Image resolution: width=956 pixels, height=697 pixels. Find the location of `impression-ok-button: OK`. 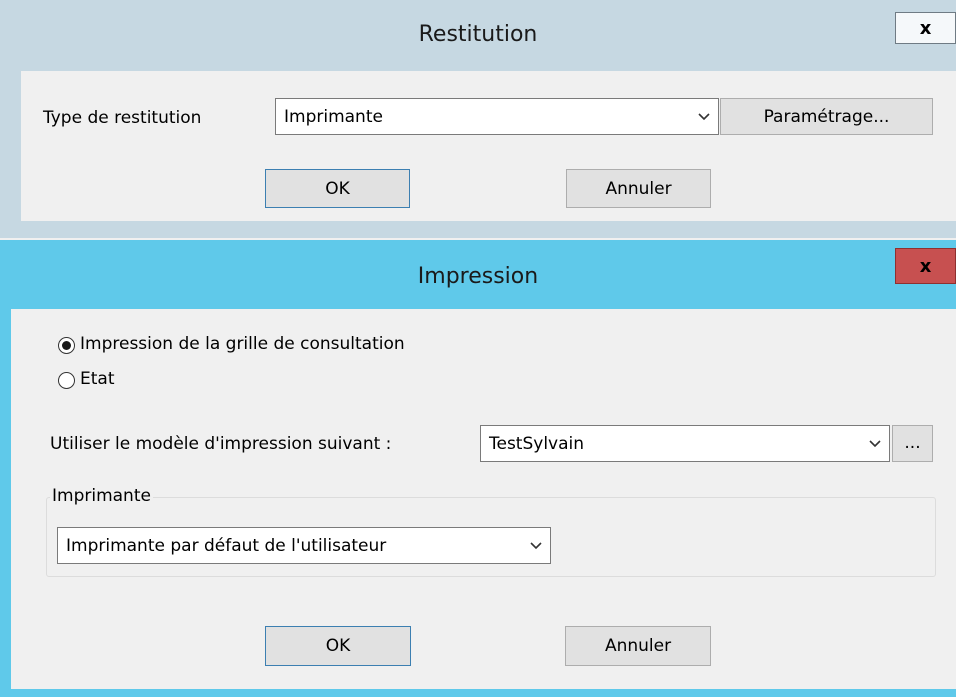

impression-ok-button: OK is located at coordinates (338, 646).